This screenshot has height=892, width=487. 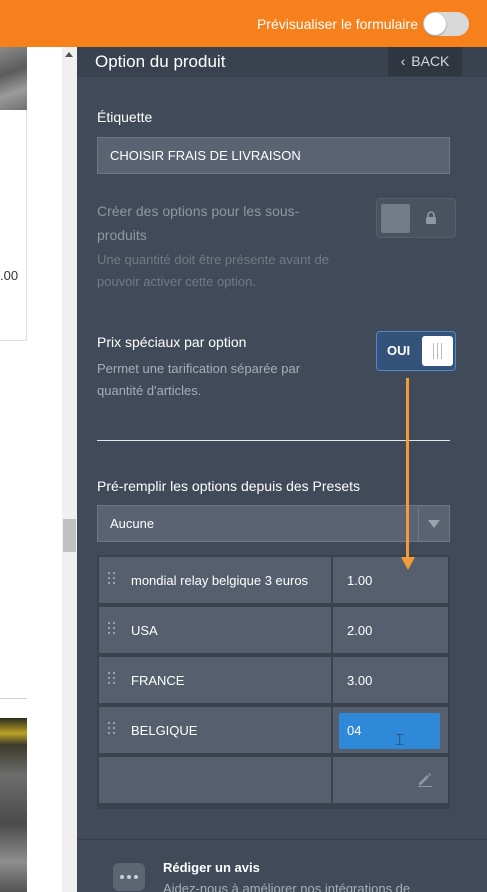 What do you see at coordinates (434, 524) in the screenshot?
I see `dropdown-caret-icon` at bounding box center [434, 524].